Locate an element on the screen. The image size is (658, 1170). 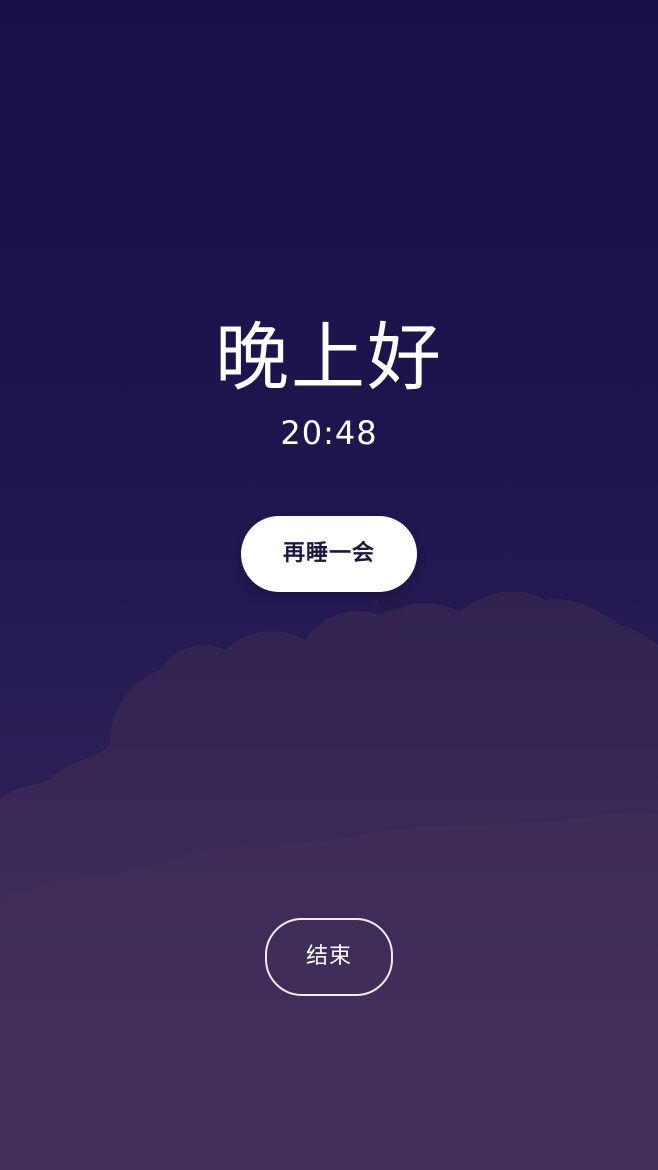
current-time: 20:48 is located at coordinates (329, 433).